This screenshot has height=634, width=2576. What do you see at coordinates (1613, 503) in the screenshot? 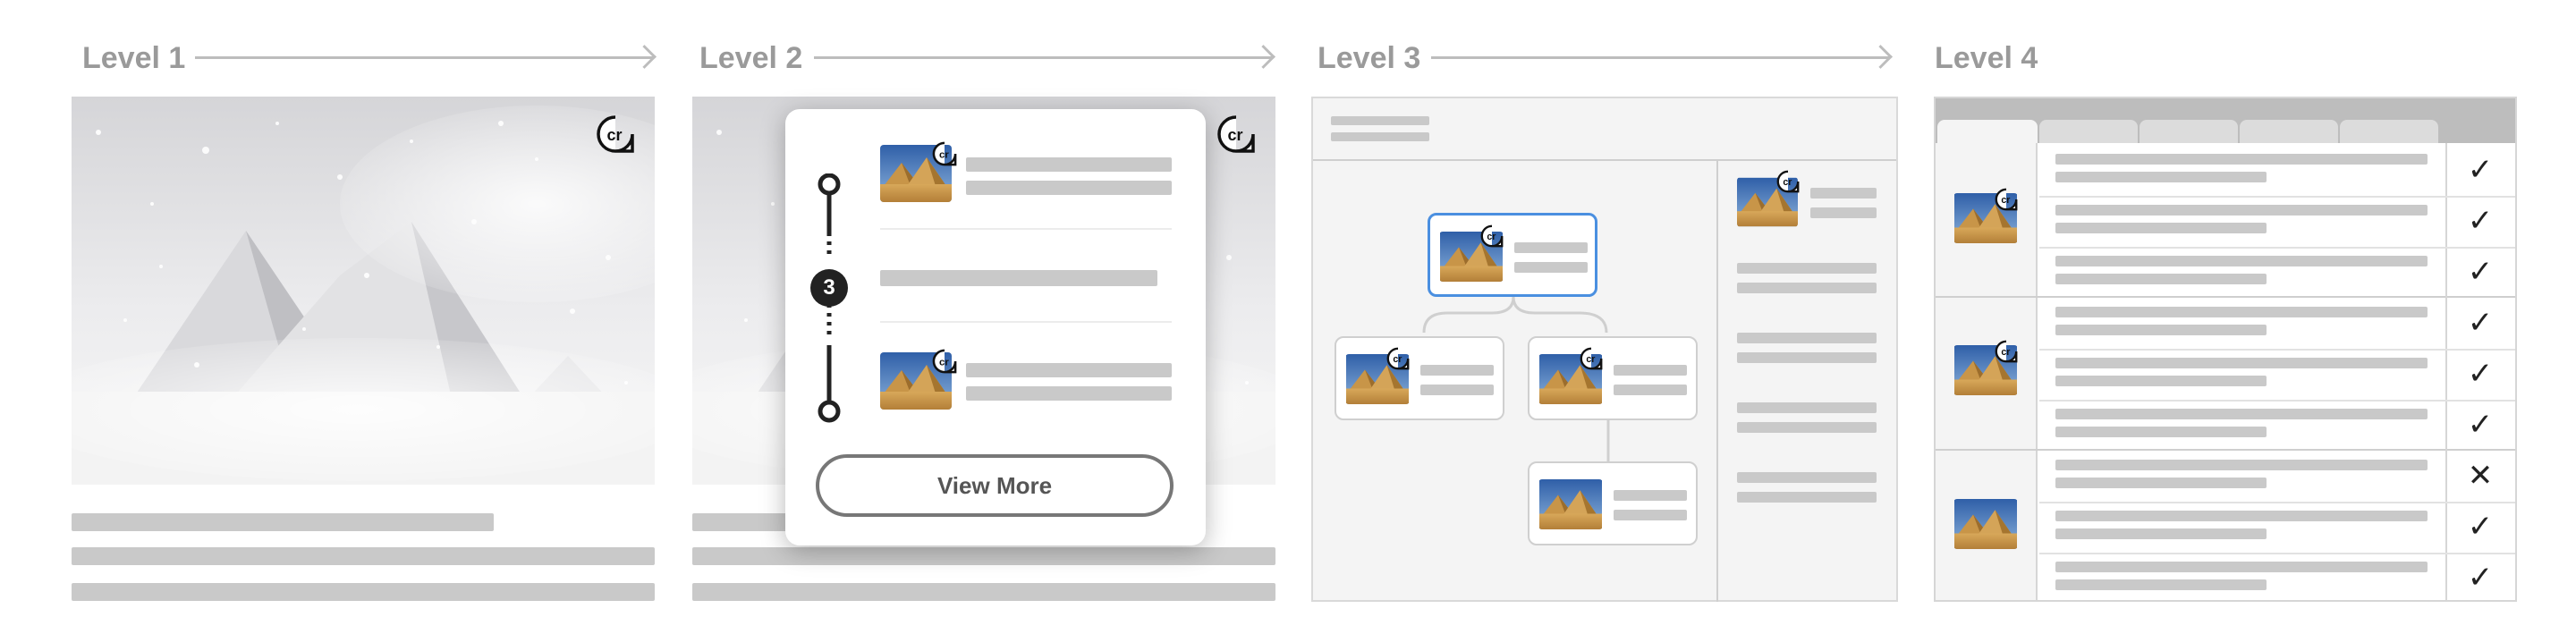
I see `tree-node` at bounding box center [1613, 503].